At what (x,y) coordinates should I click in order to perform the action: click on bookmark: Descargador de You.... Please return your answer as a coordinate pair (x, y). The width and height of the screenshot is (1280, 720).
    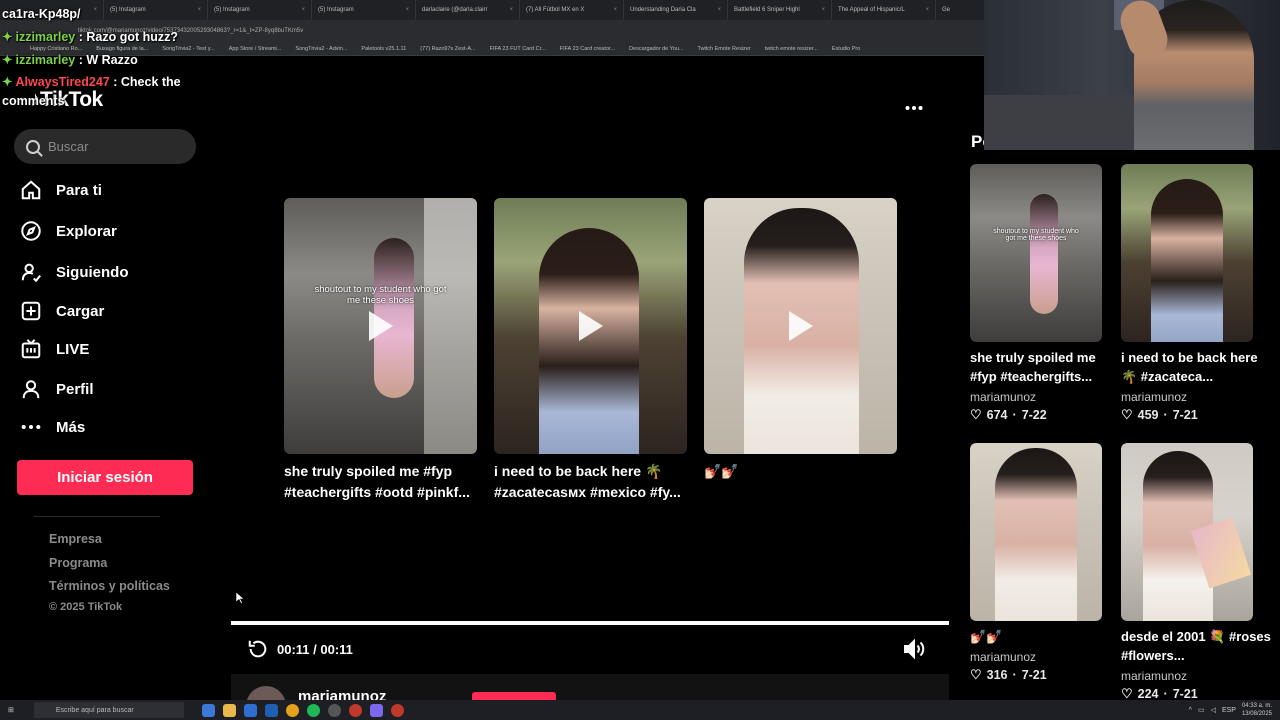
    Looking at the image, I should click on (656, 49).